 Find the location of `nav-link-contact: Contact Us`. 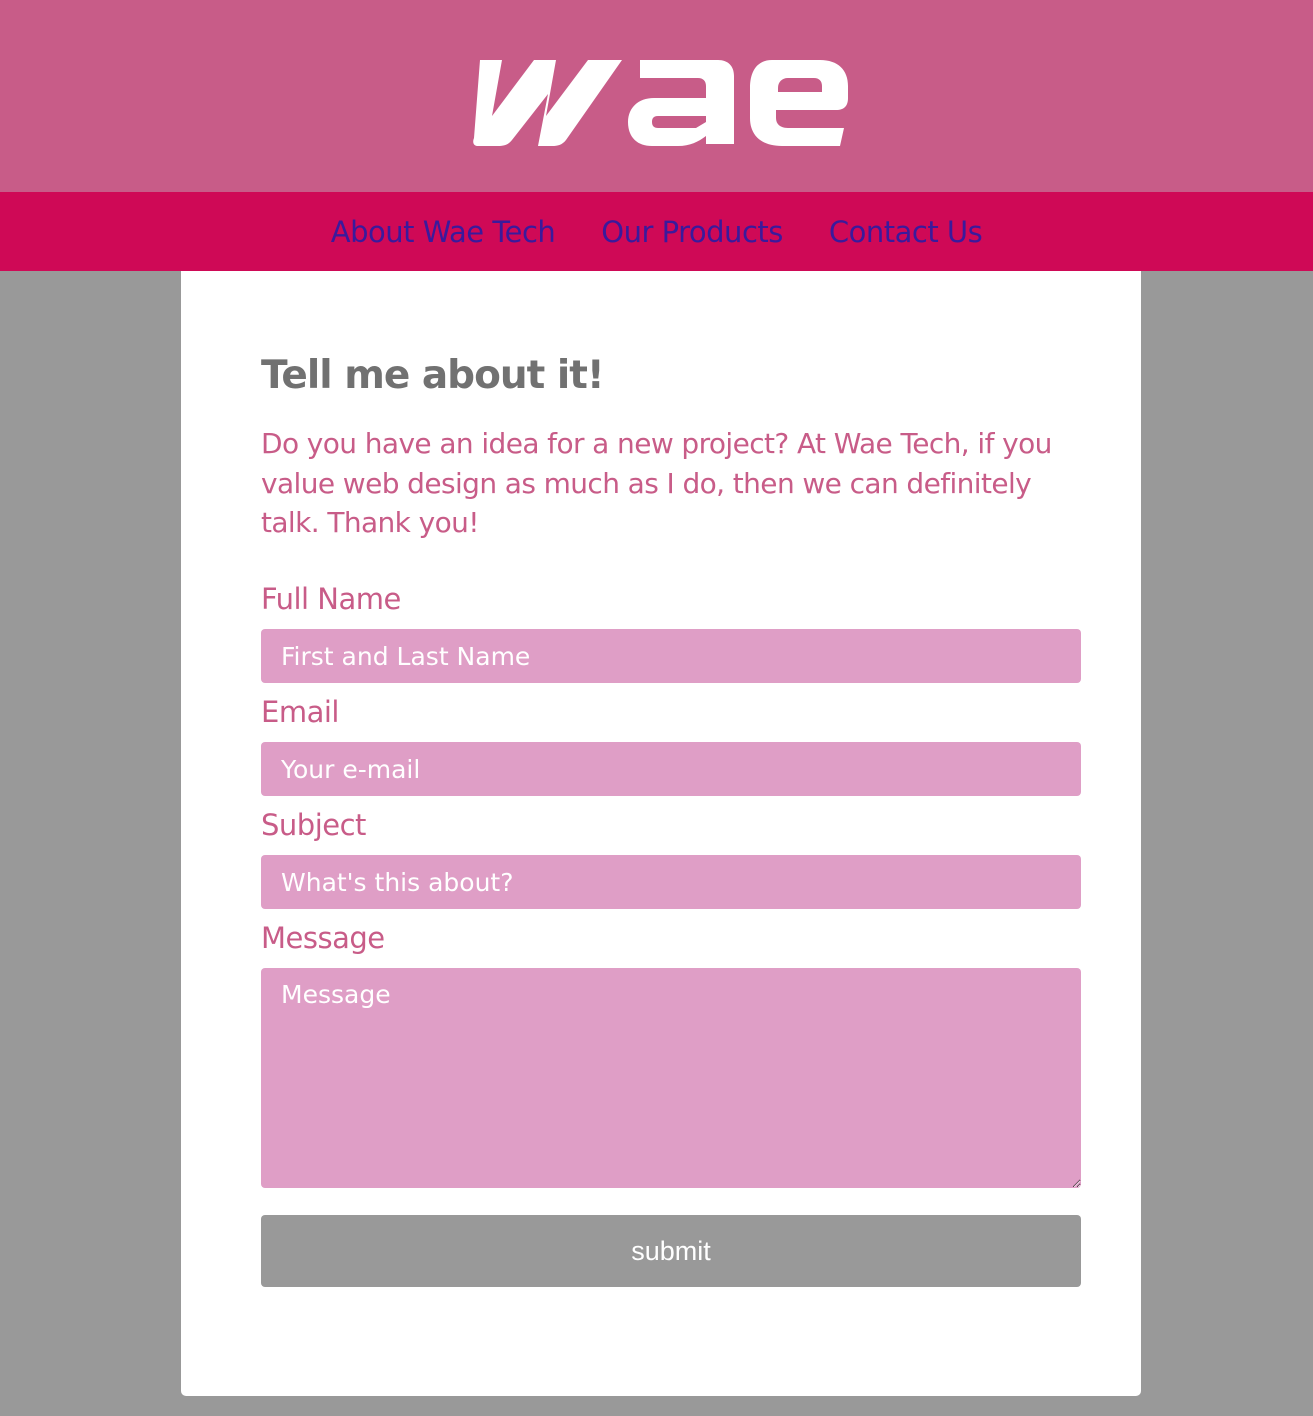

nav-link-contact: Contact Us is located at coordinates (906, 232).